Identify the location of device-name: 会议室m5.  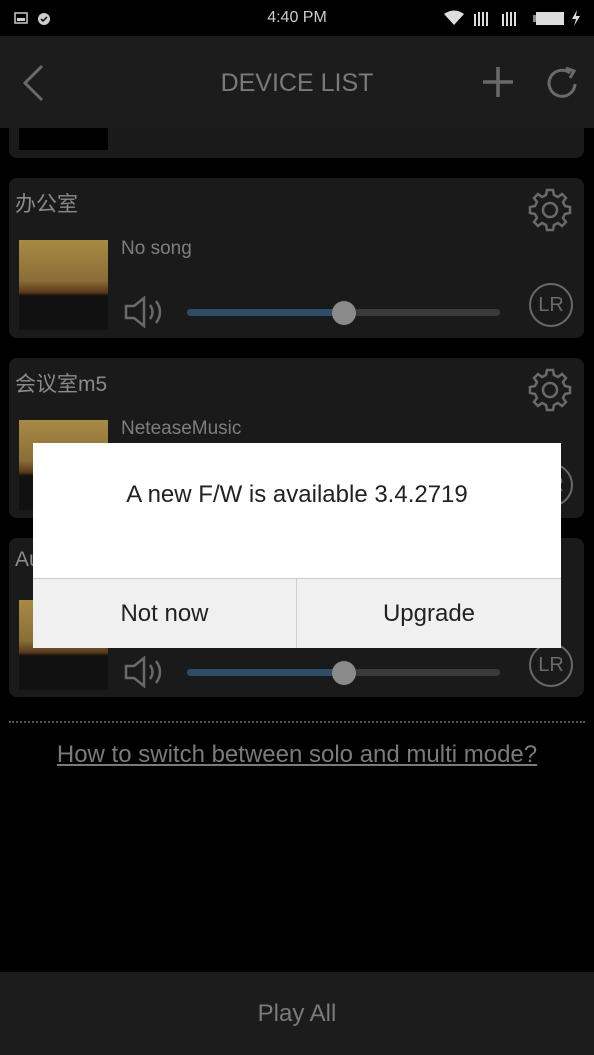
(61, 384).